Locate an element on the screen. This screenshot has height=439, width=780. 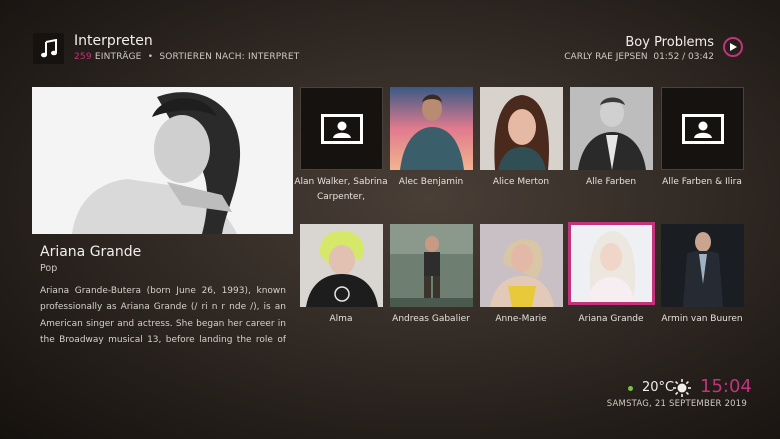
artist-tile-alice-merton is located at coordinates (521, 128).